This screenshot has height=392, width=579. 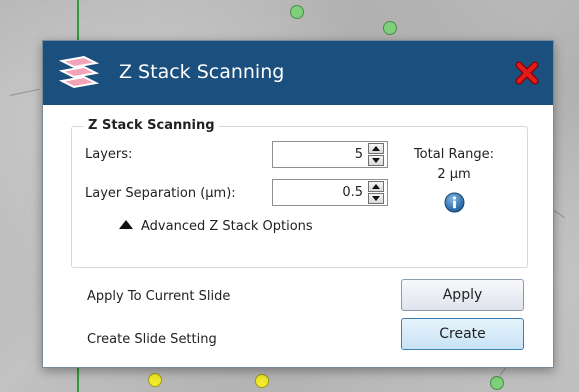 I want to click on total-range-label: Total Range:, so click(x=454, y=154).